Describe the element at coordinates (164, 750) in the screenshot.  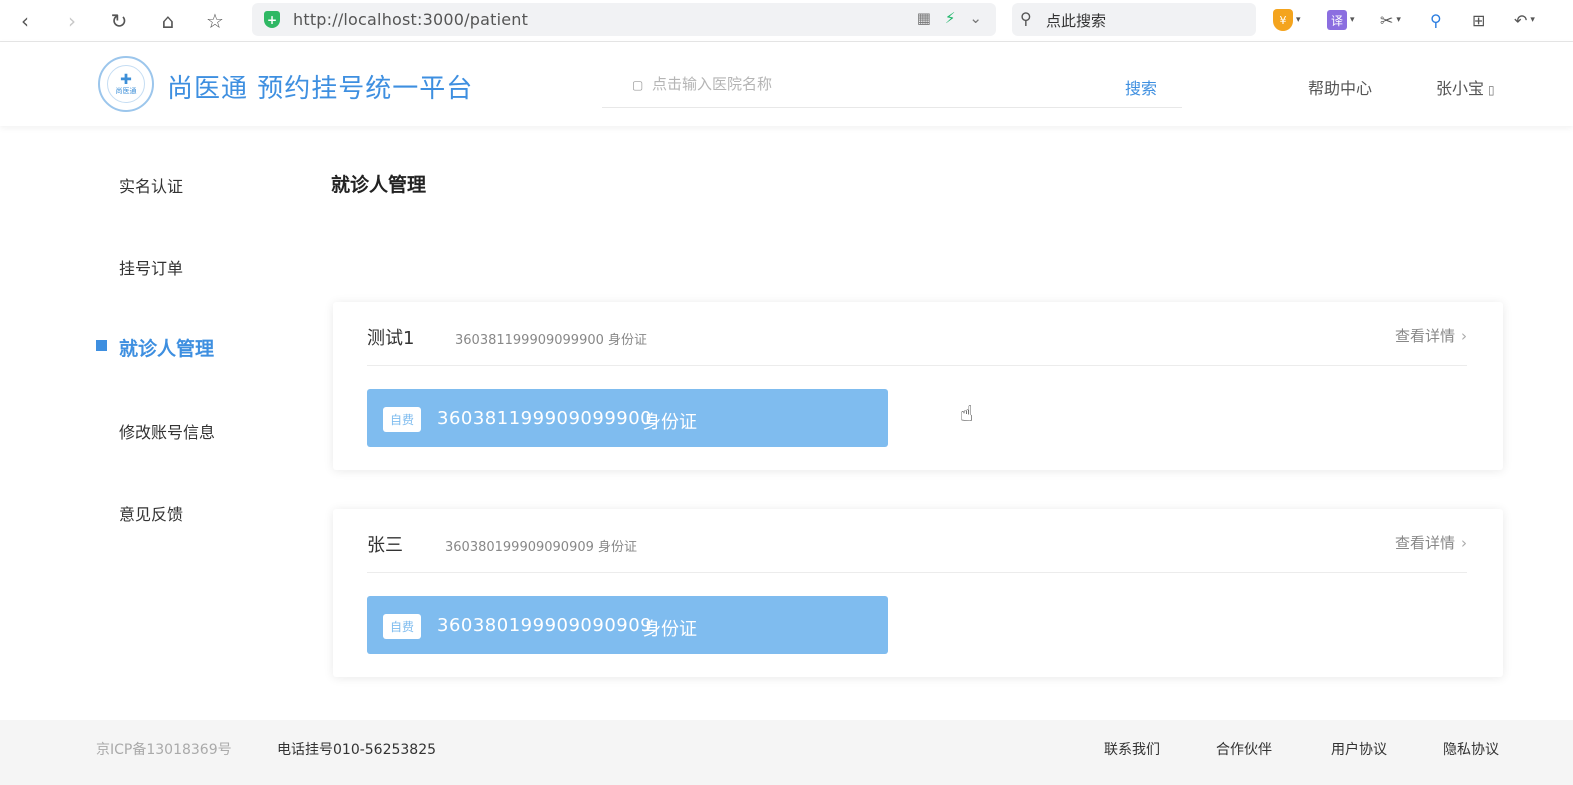
I see `icp-record: 京ICP备13018369号` at that location.